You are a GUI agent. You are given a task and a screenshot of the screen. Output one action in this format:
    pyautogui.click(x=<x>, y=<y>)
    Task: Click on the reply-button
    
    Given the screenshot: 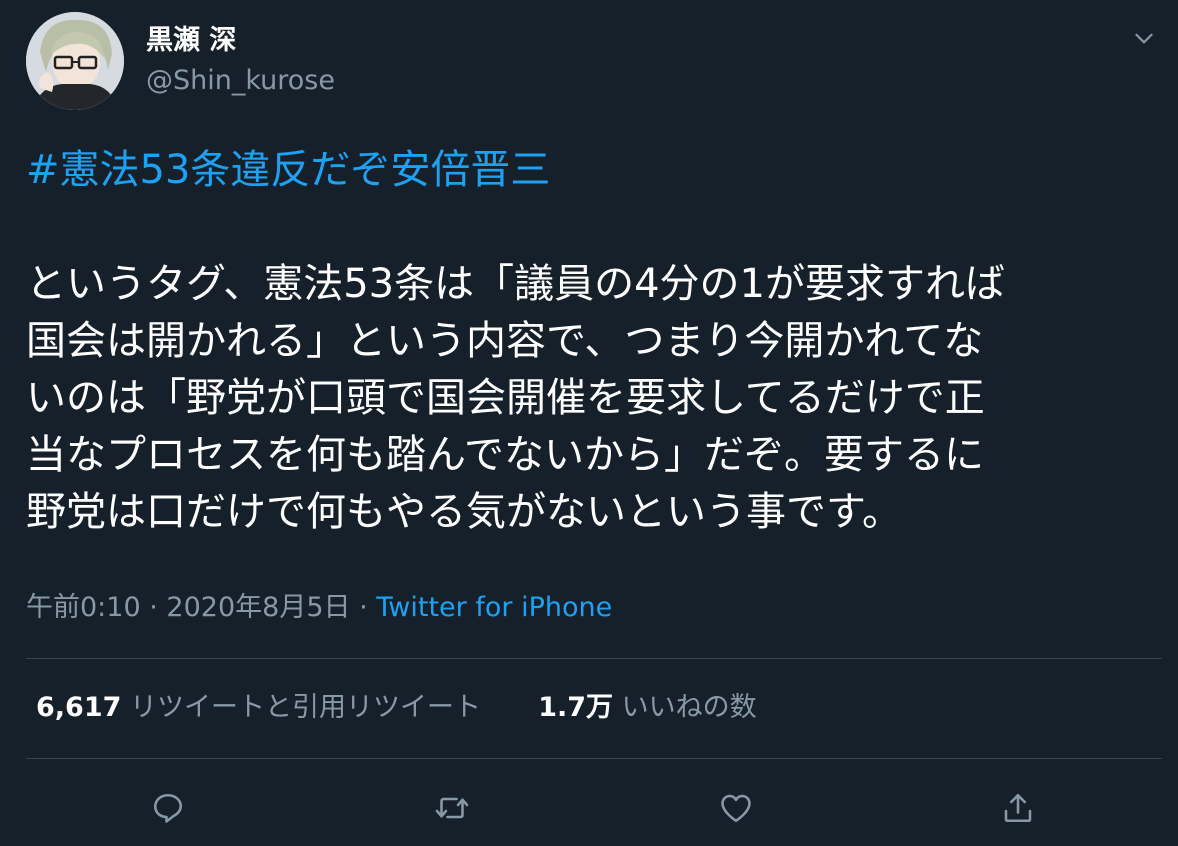 What is the action you would take?
    pyautogui.click(x=168, y=808)
    